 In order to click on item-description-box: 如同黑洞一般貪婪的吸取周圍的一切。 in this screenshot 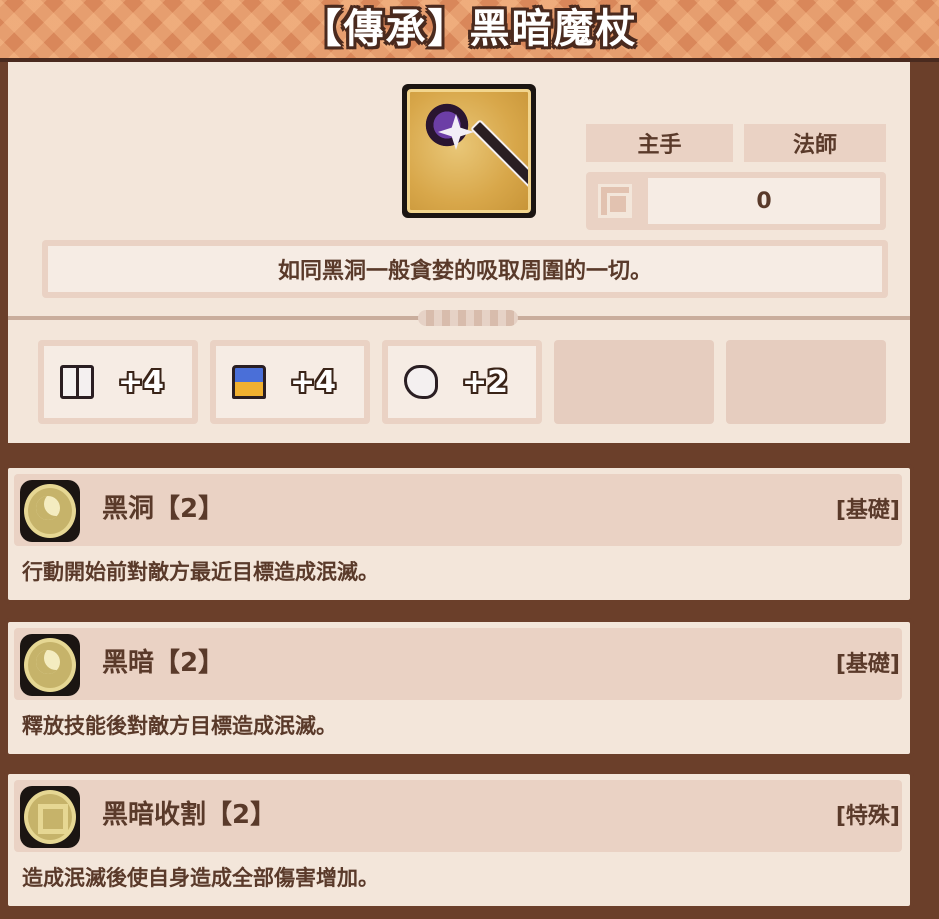, I will do `click(465, 269)`.